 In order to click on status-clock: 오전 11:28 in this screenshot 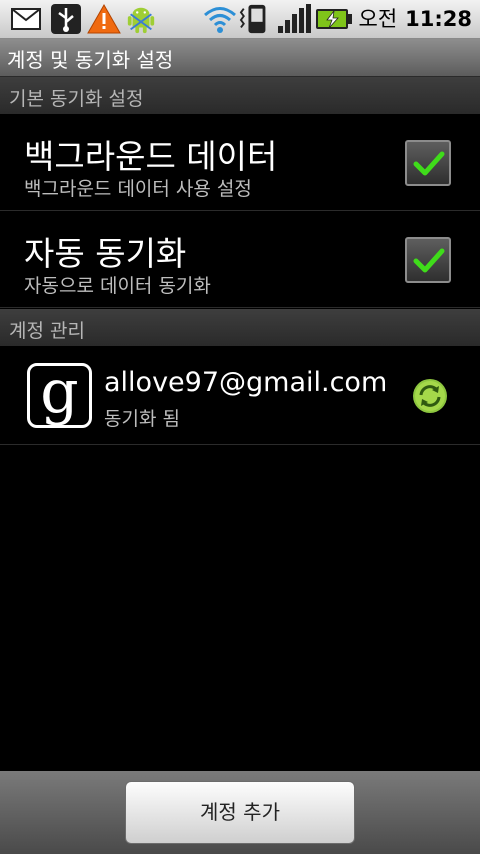, I will do `click(416, 19)`.